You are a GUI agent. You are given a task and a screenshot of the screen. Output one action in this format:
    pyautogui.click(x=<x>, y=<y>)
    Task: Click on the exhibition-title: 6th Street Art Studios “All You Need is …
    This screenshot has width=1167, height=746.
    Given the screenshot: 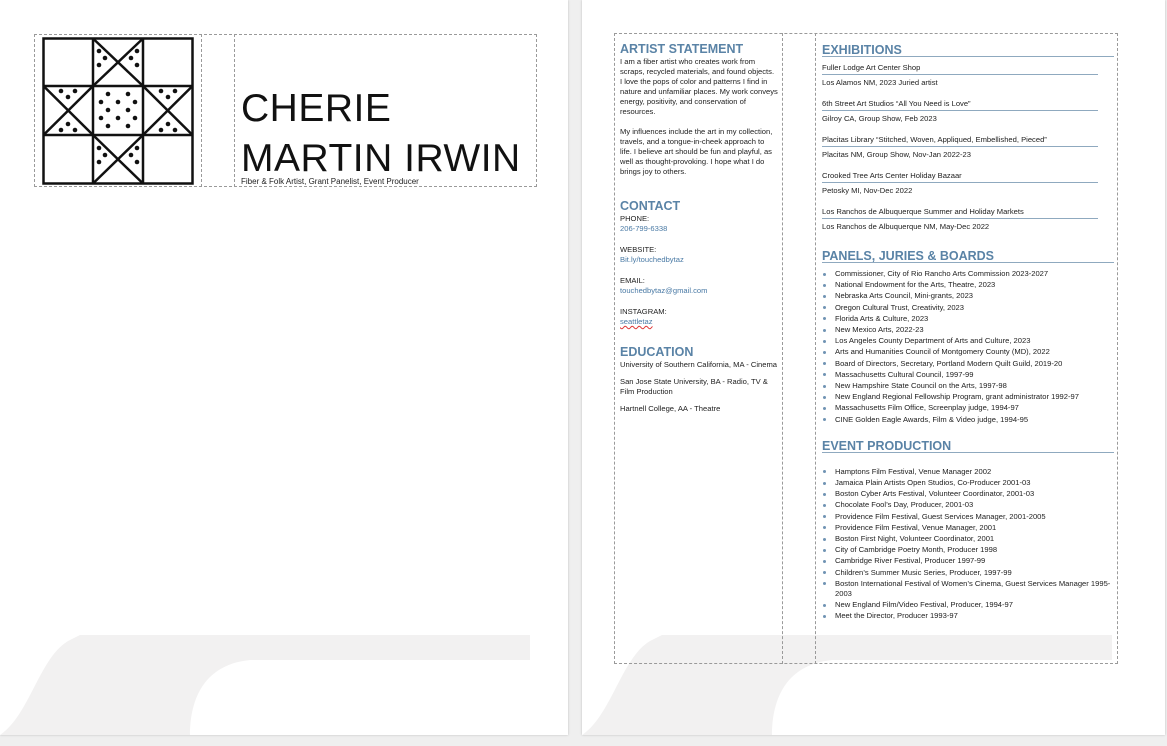 What is the action you would take?
    pyautogui.click(x=960, y=104)
    